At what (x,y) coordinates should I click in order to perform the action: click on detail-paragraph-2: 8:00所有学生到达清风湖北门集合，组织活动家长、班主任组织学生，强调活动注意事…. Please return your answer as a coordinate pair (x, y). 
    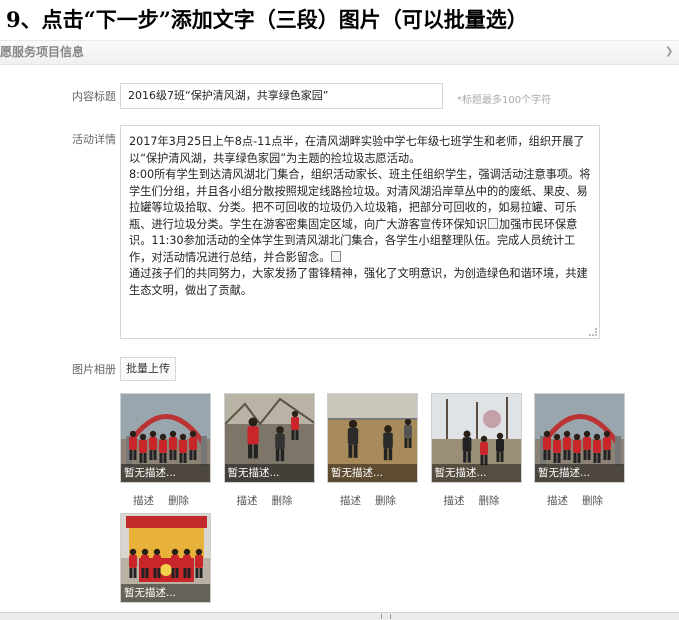
    Looking at the image, I should click on (360, 216).